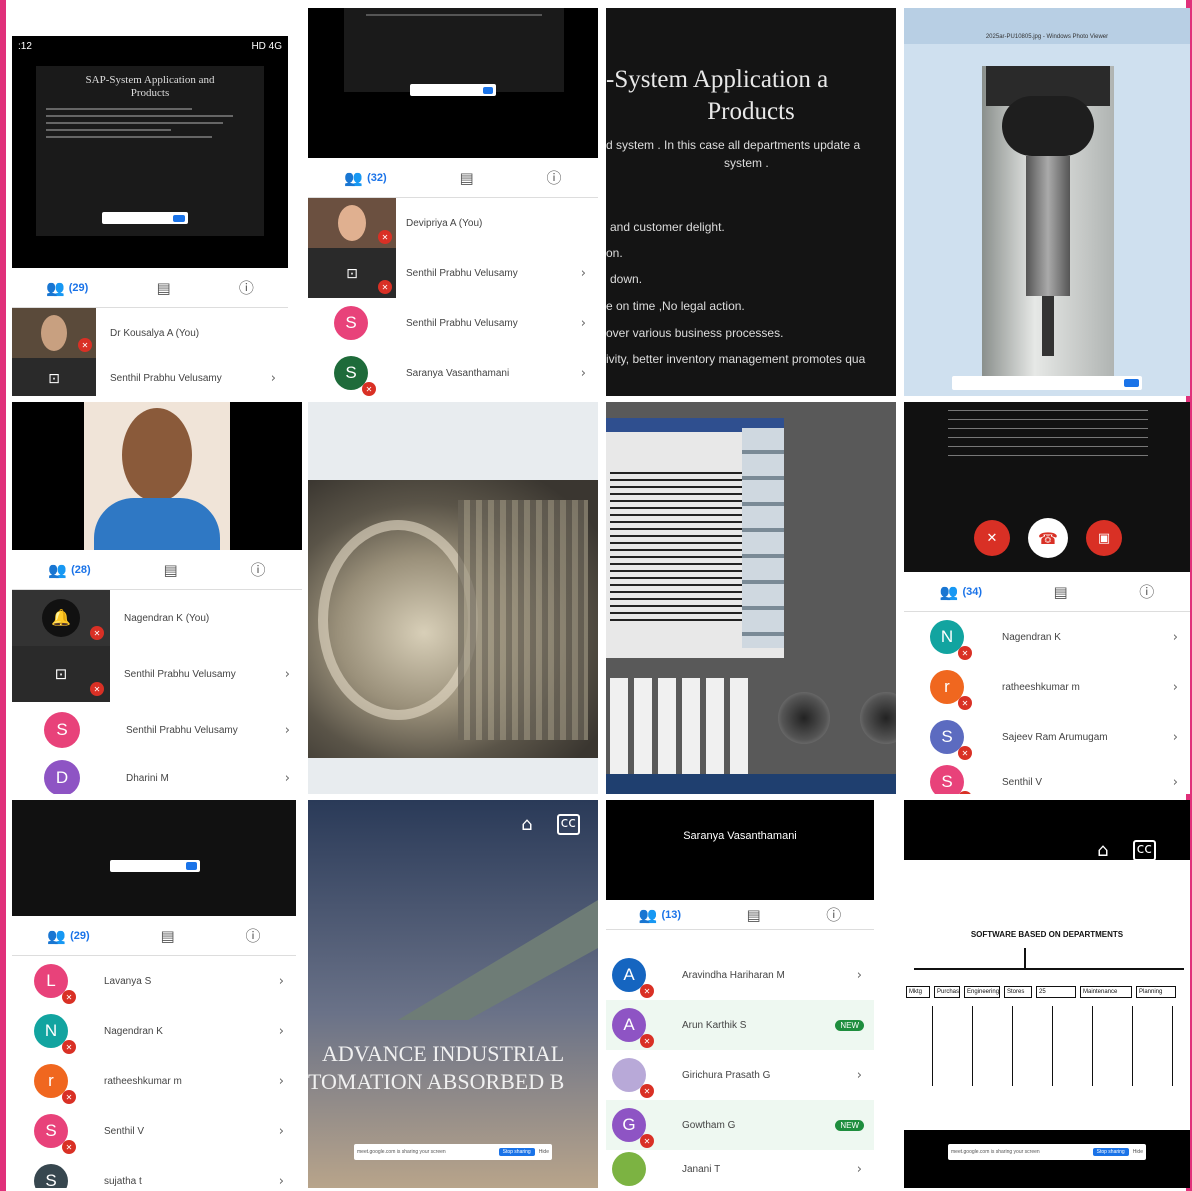  I want to click on dial-right, so click(878, 718).